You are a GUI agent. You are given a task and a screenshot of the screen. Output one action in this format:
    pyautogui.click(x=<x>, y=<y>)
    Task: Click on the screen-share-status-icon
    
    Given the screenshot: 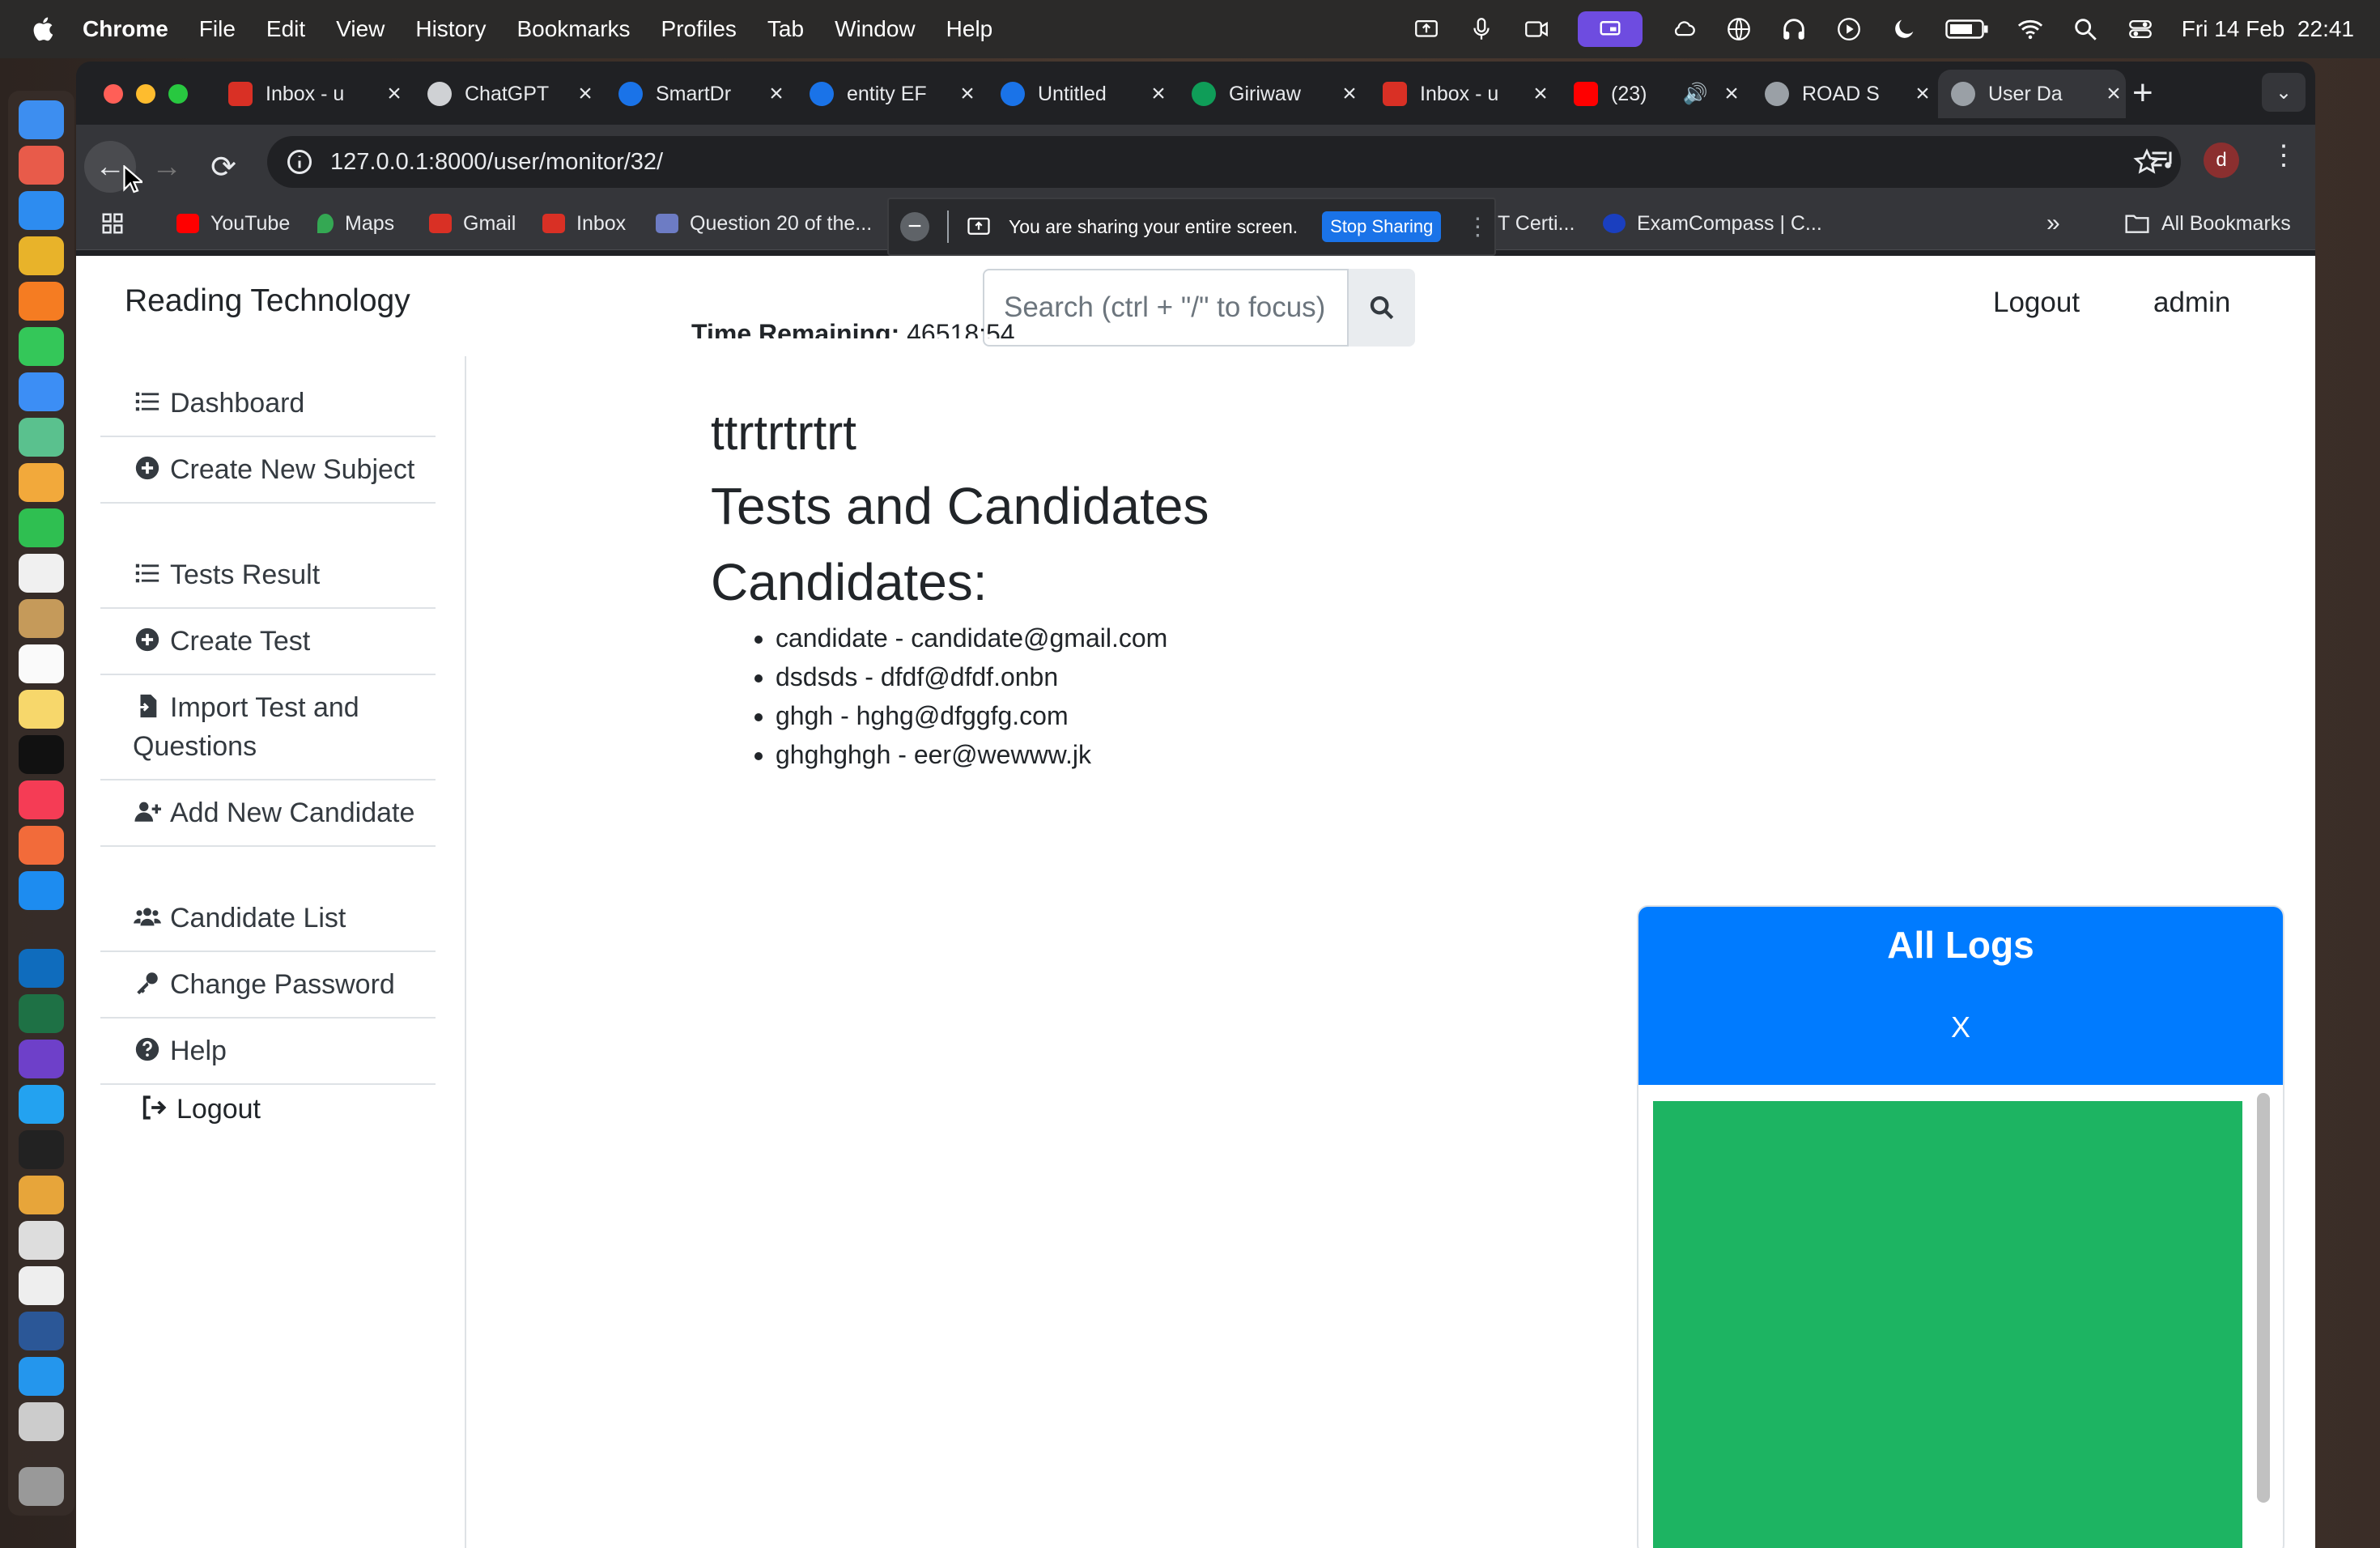 What is the action you would take?
    pyautogui.click(x=1426, y=29)
    